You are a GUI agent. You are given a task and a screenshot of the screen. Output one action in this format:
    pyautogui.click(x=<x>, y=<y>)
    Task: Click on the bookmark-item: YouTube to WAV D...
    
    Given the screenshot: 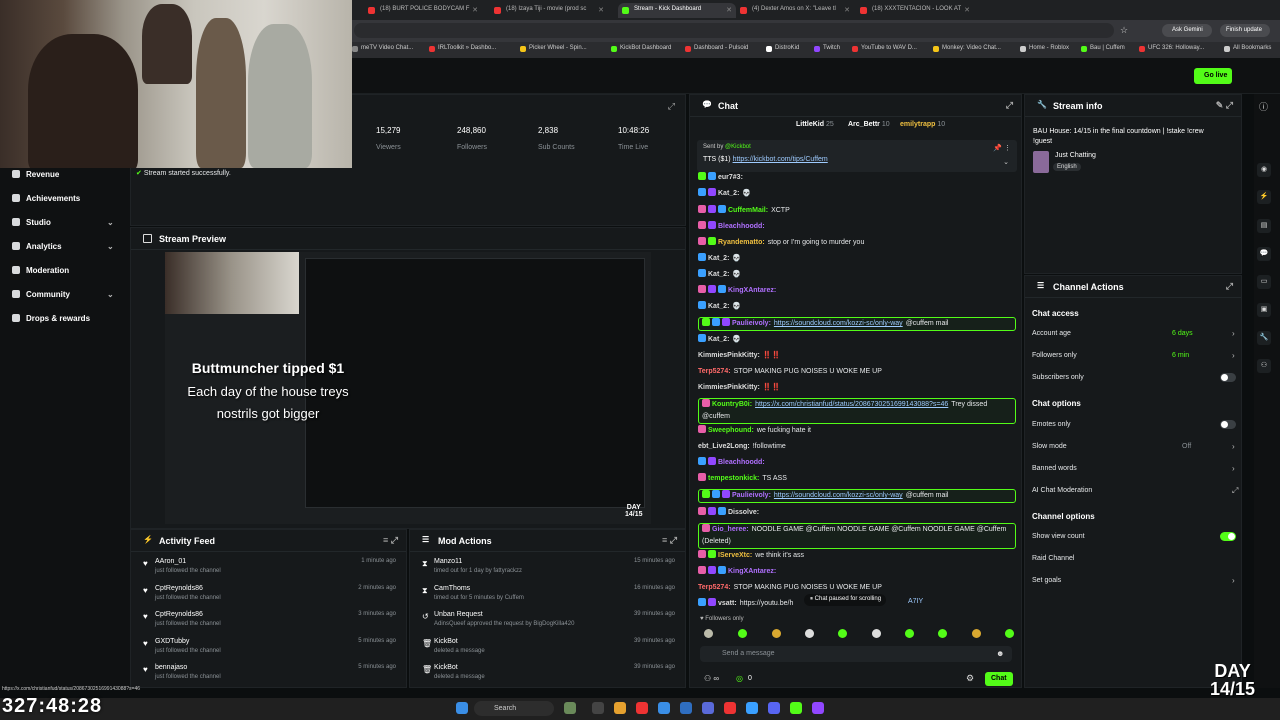 What is the action you would take?
    pyautogui.click(x=884, y=48)
    